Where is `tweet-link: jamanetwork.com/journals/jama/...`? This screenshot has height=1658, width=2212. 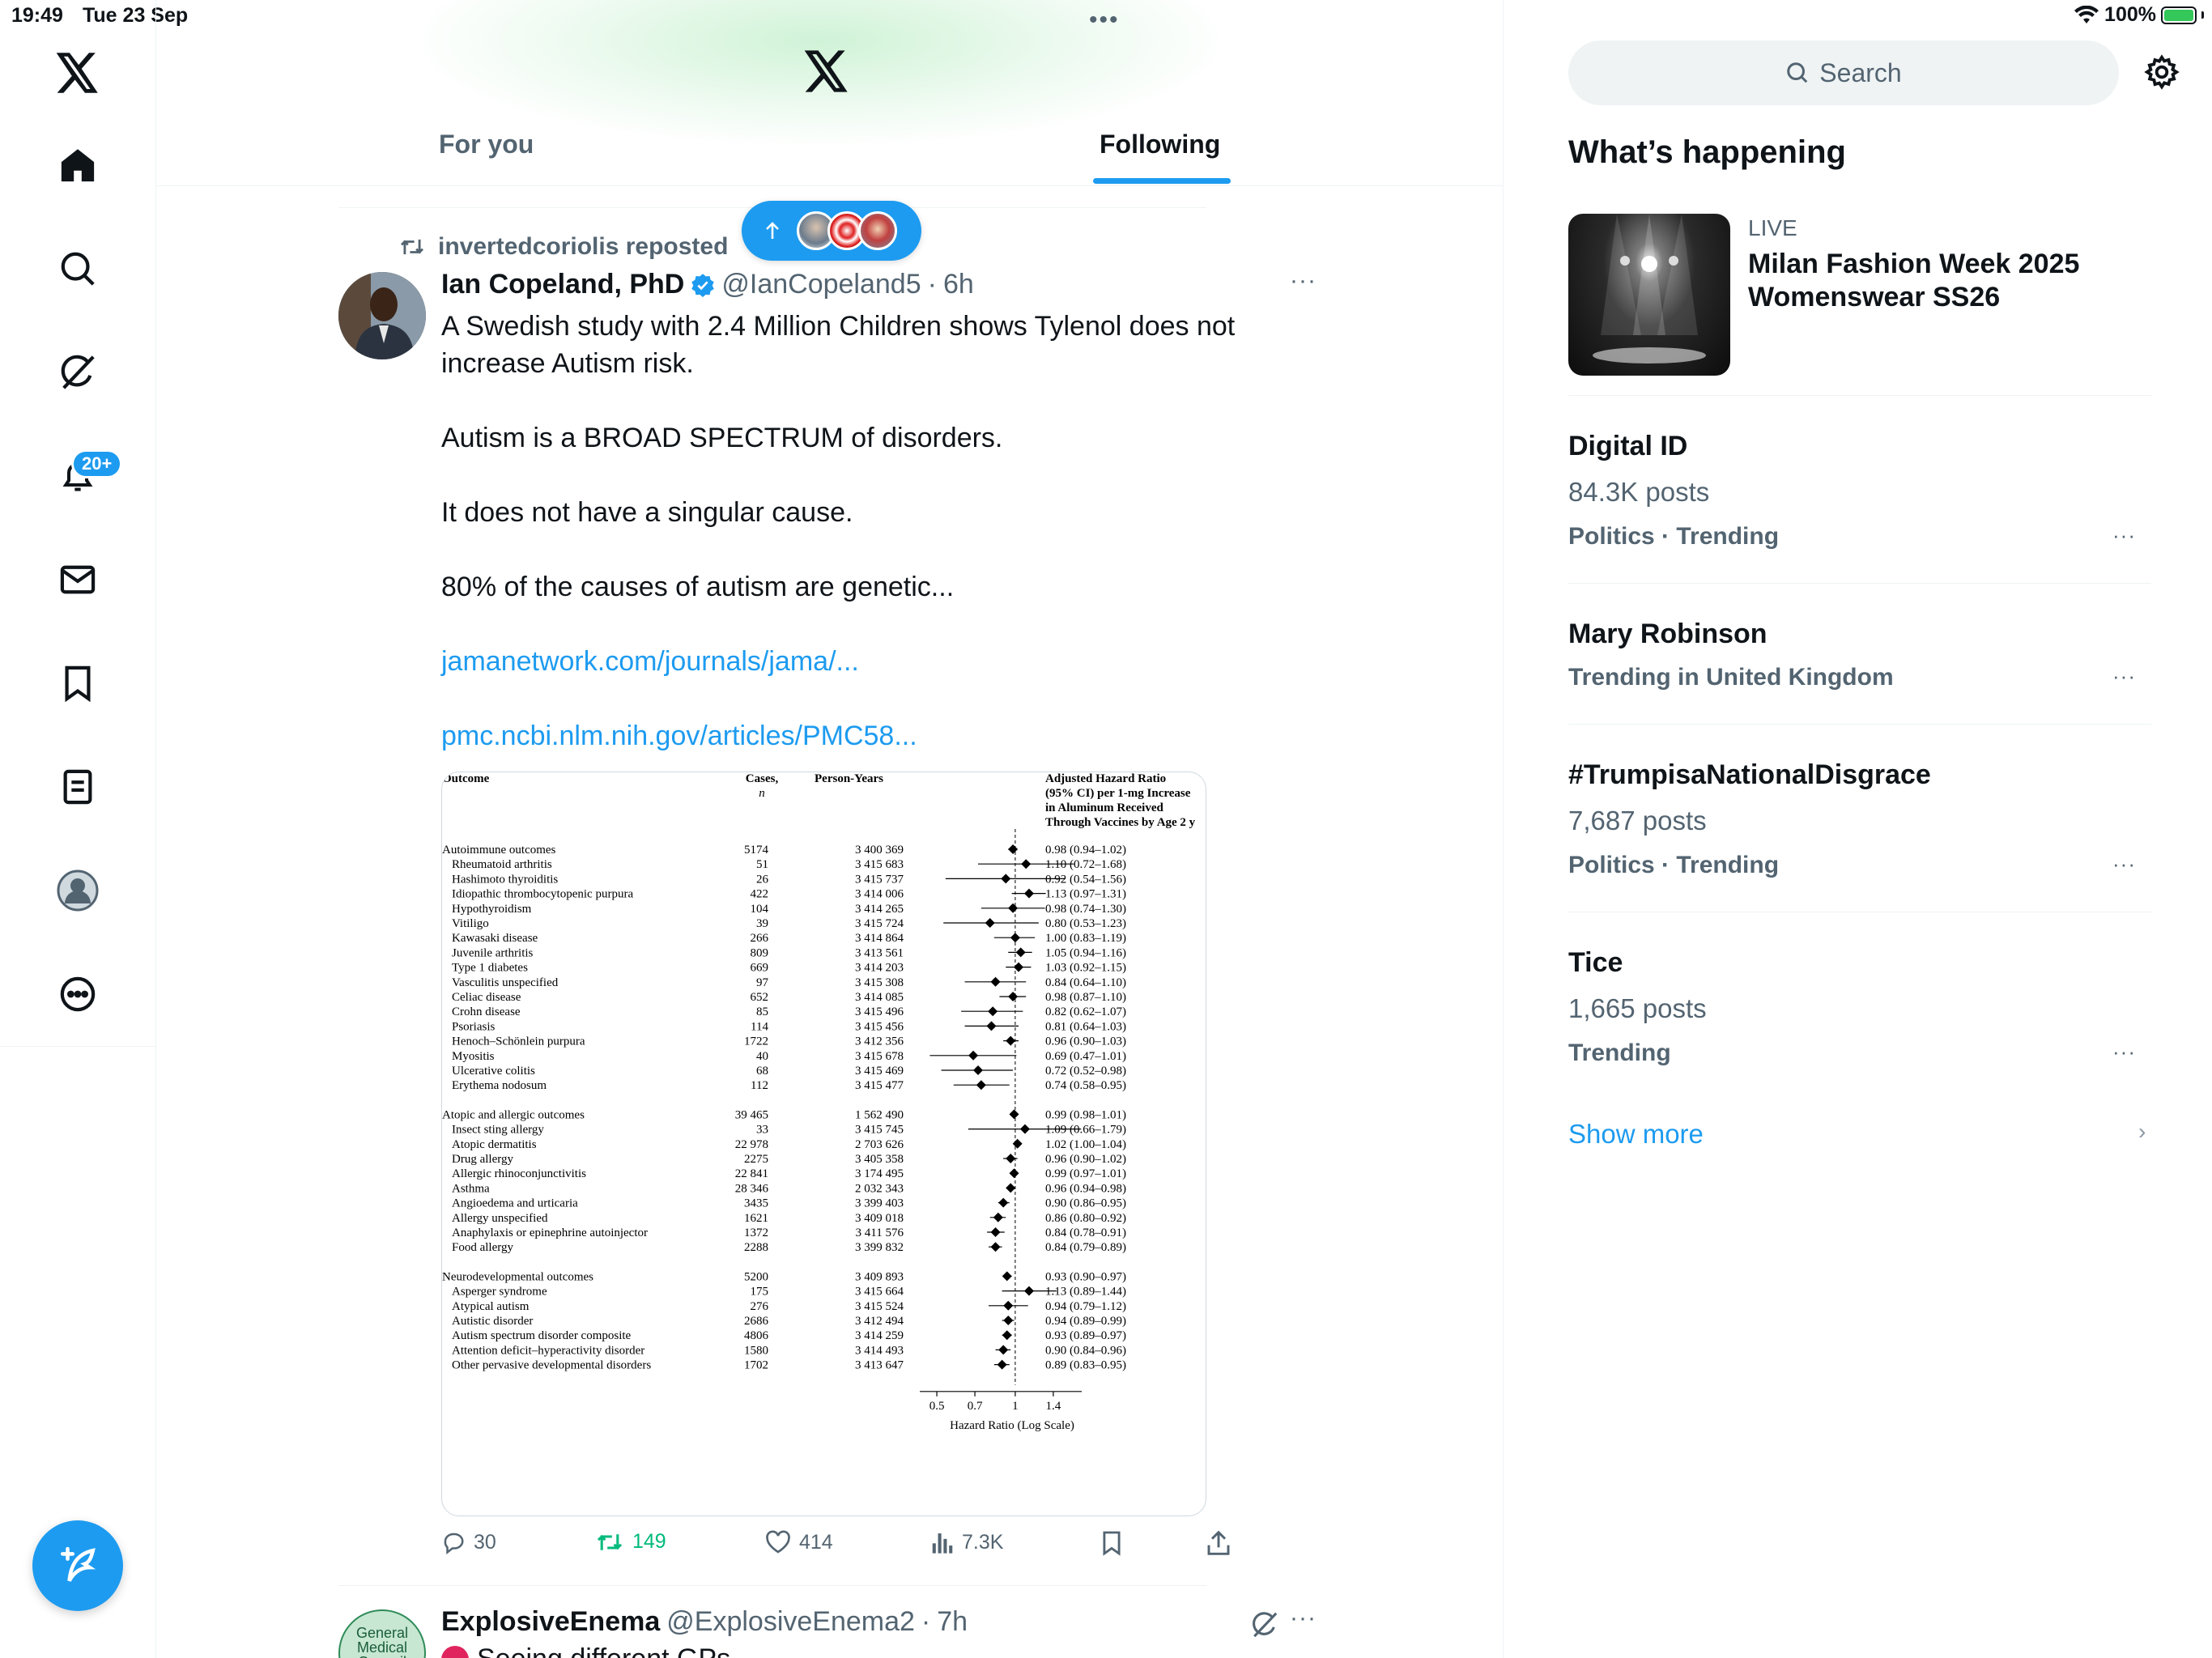 tweet-link: jamanetwork.com/journals/jama/... is located at coordinates (846, 661).